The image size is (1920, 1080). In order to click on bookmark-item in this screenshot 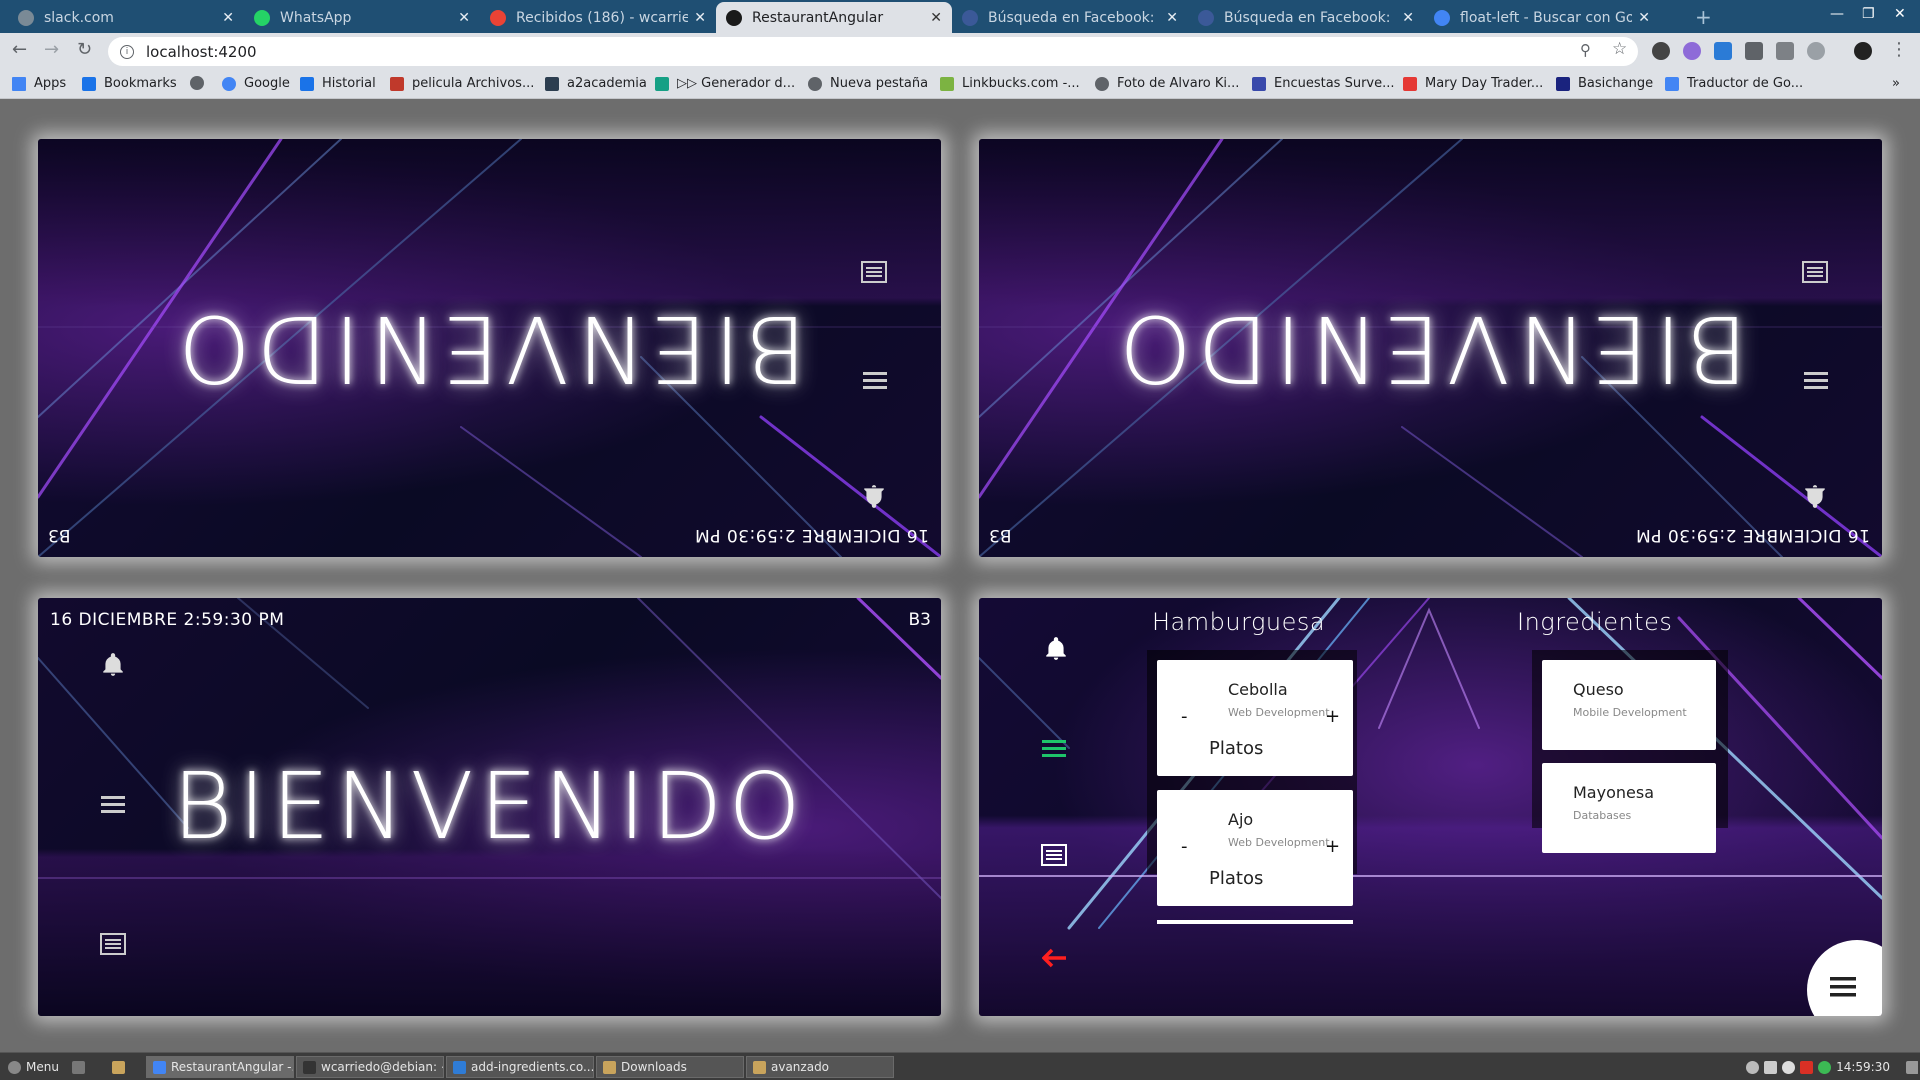, I will do `click(201, 83)`.